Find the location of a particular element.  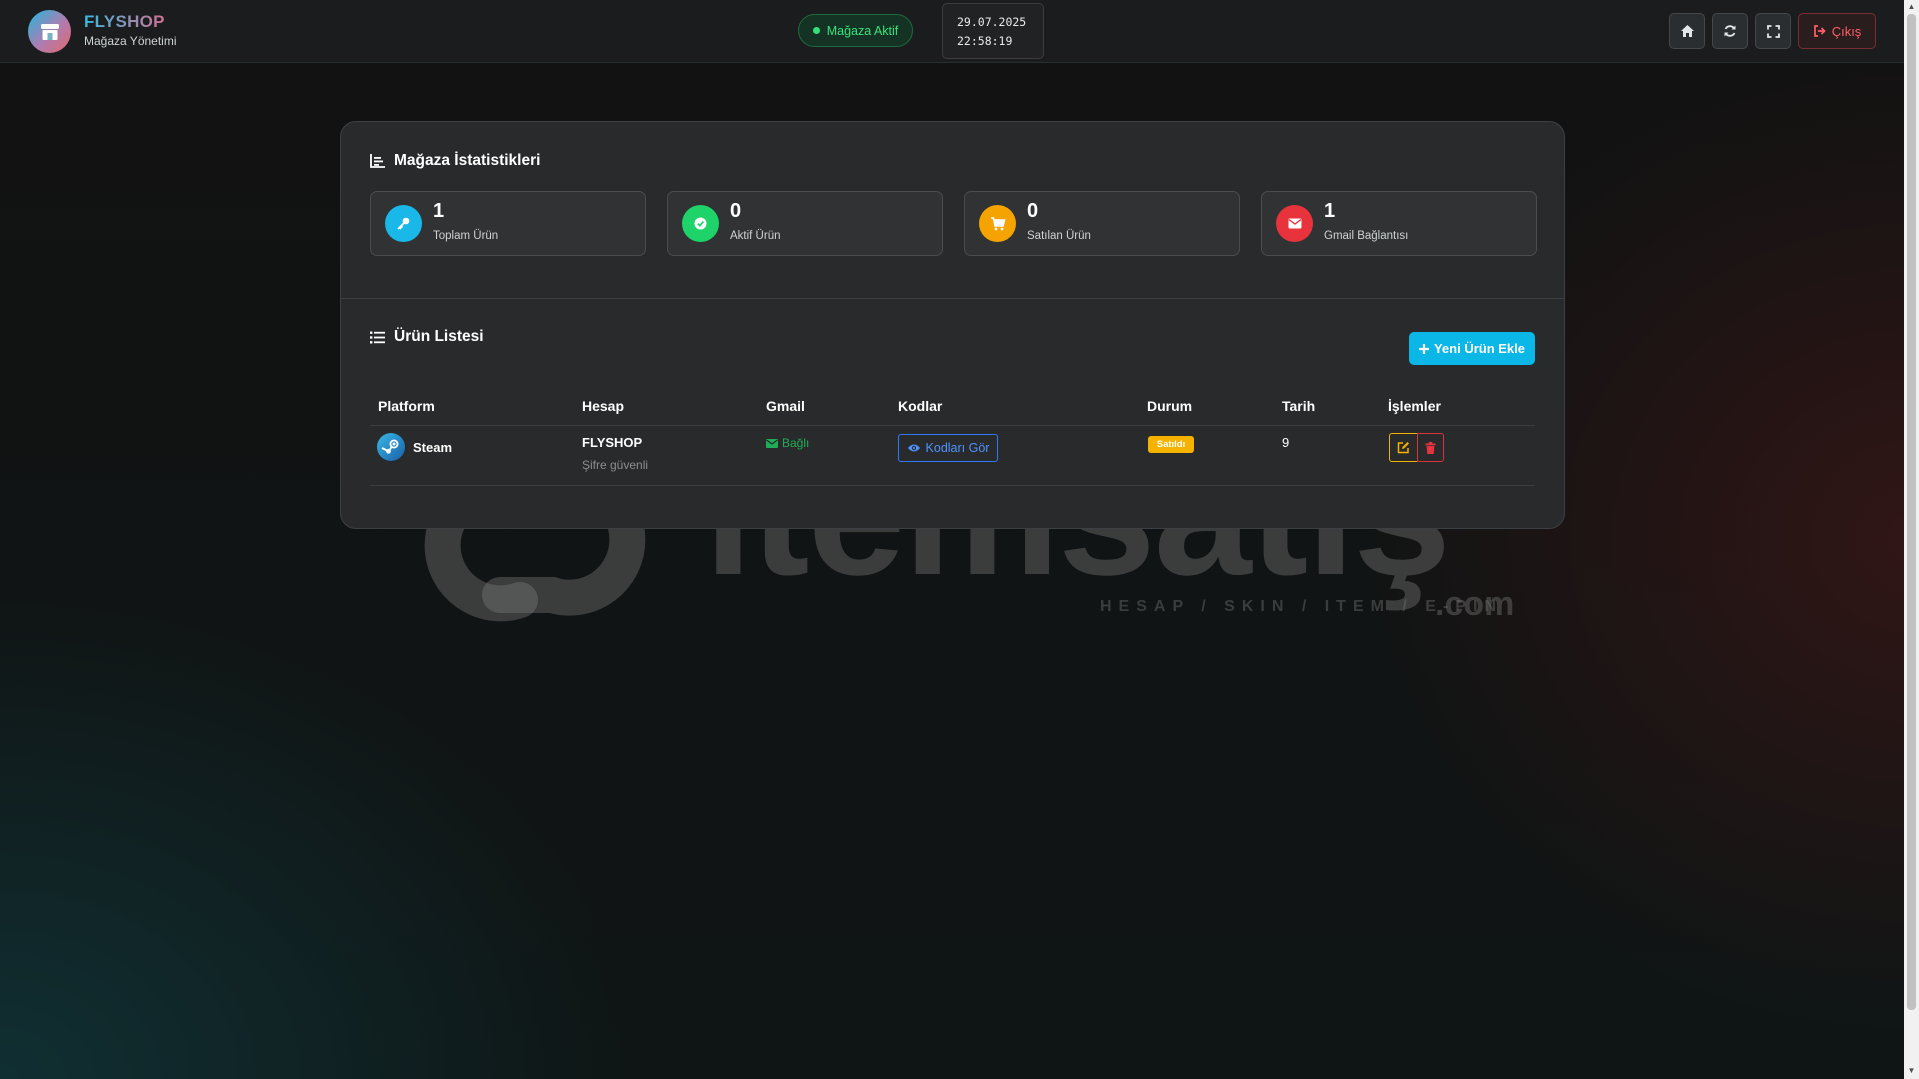

column-header-status: Durum is located at coordinates (1170, 406).